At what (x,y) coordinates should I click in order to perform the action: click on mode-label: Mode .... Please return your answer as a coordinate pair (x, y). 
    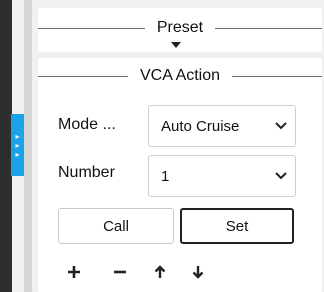
    Looking at the image, I should click on (87, 124).